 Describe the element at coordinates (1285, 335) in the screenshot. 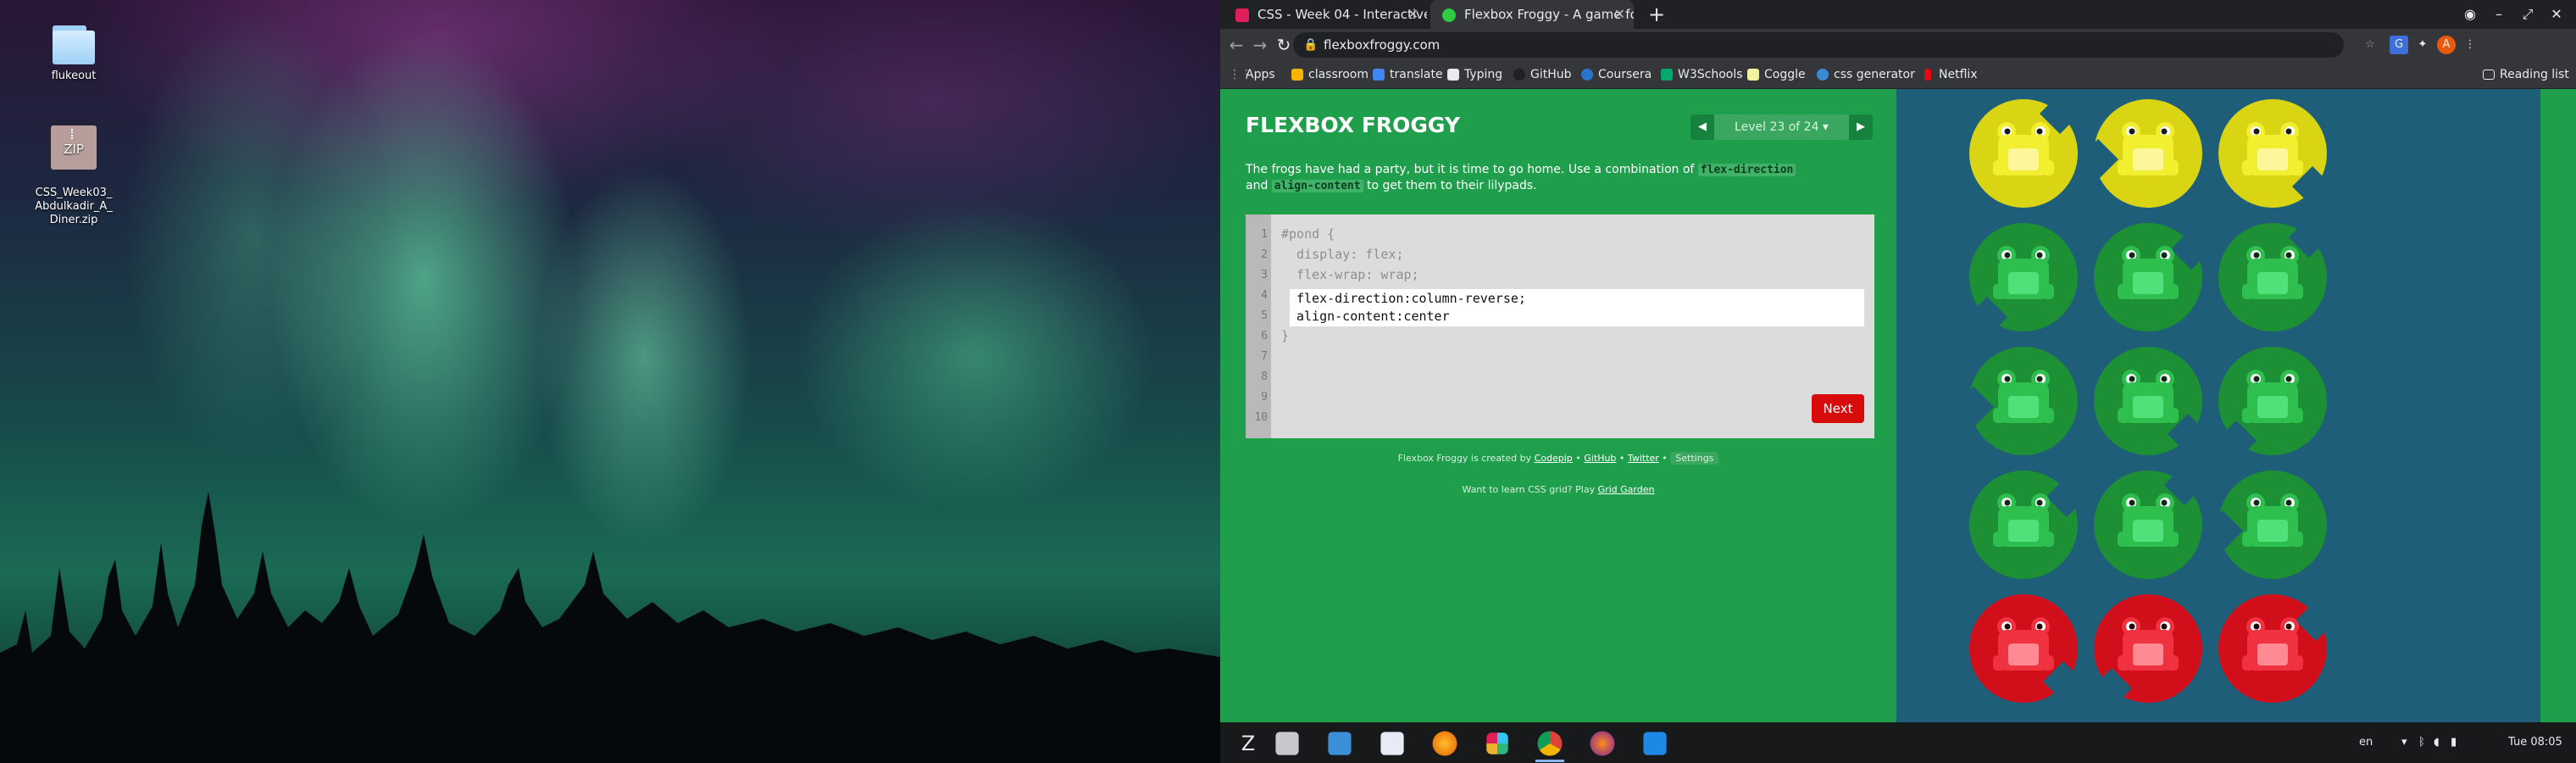

I see `code-line: }` at that location.